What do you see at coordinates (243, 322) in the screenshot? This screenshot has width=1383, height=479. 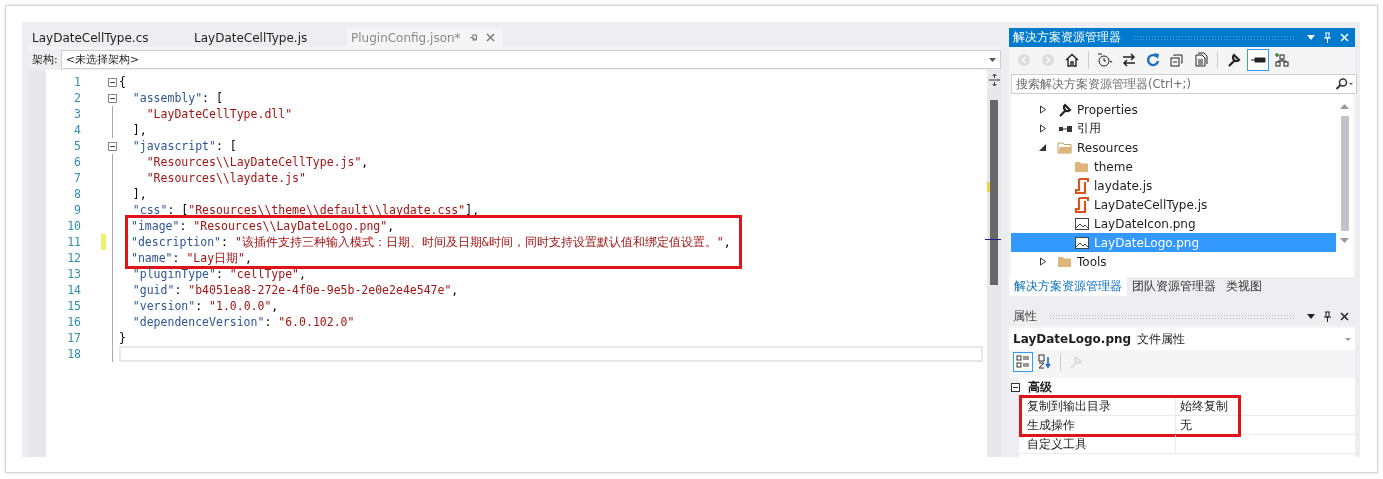 I see `code-line: "dependenceVersion": "6.0.102.0"` at bounding box center [243, 322].